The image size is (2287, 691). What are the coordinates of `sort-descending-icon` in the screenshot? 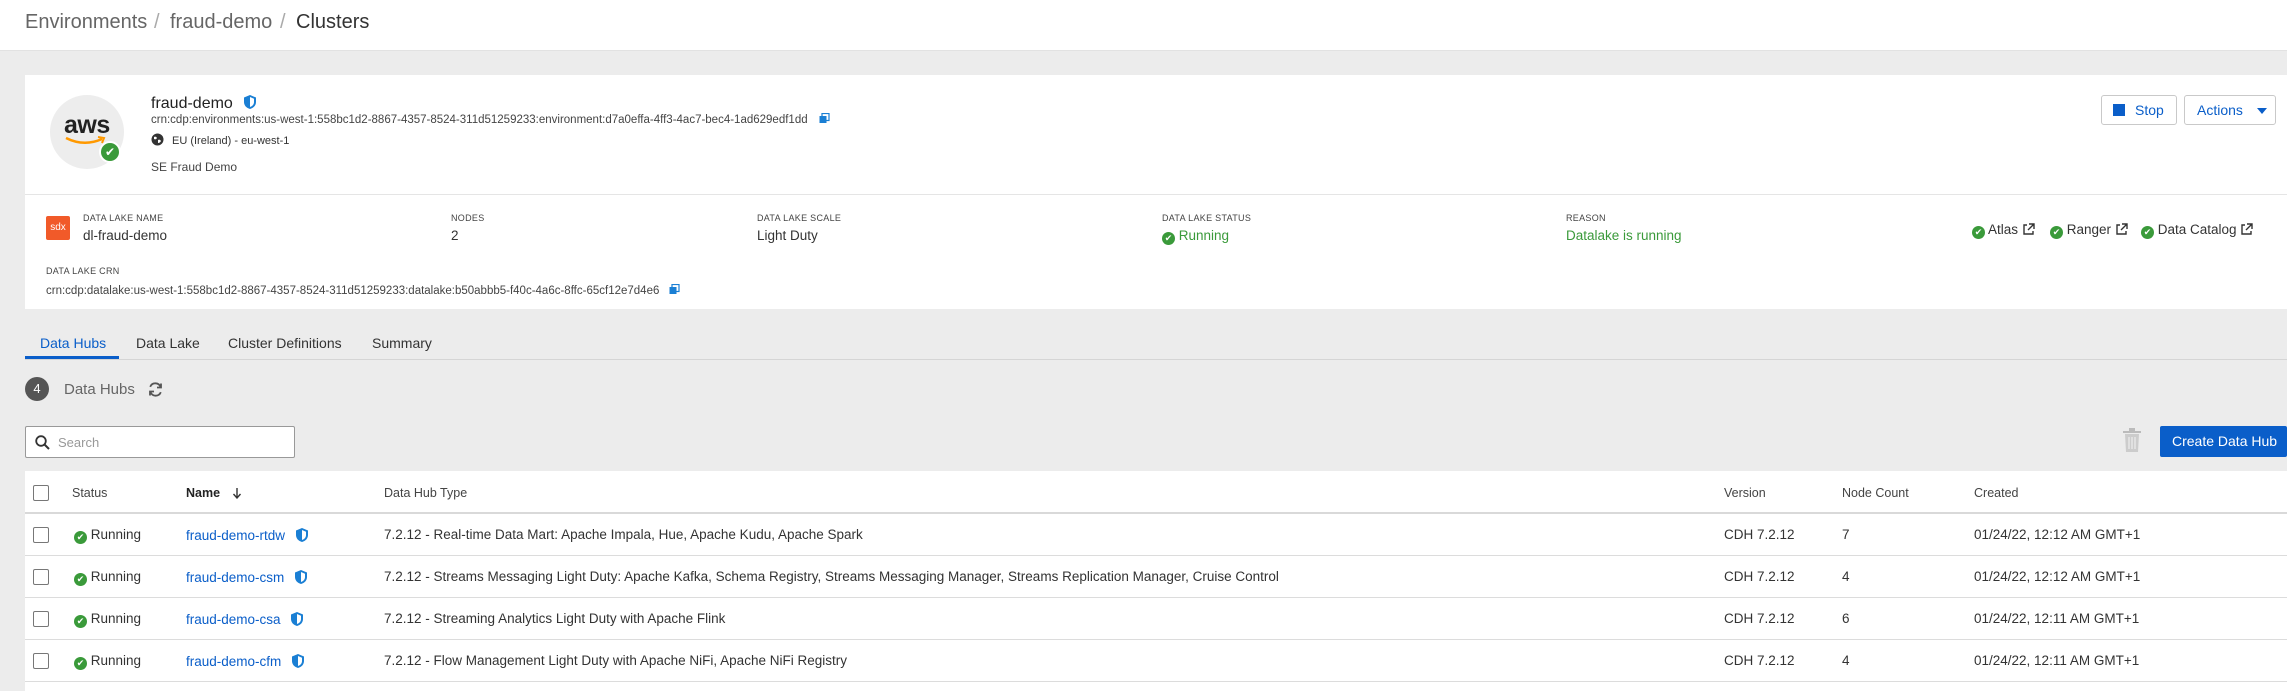 It's located at (236, 494).